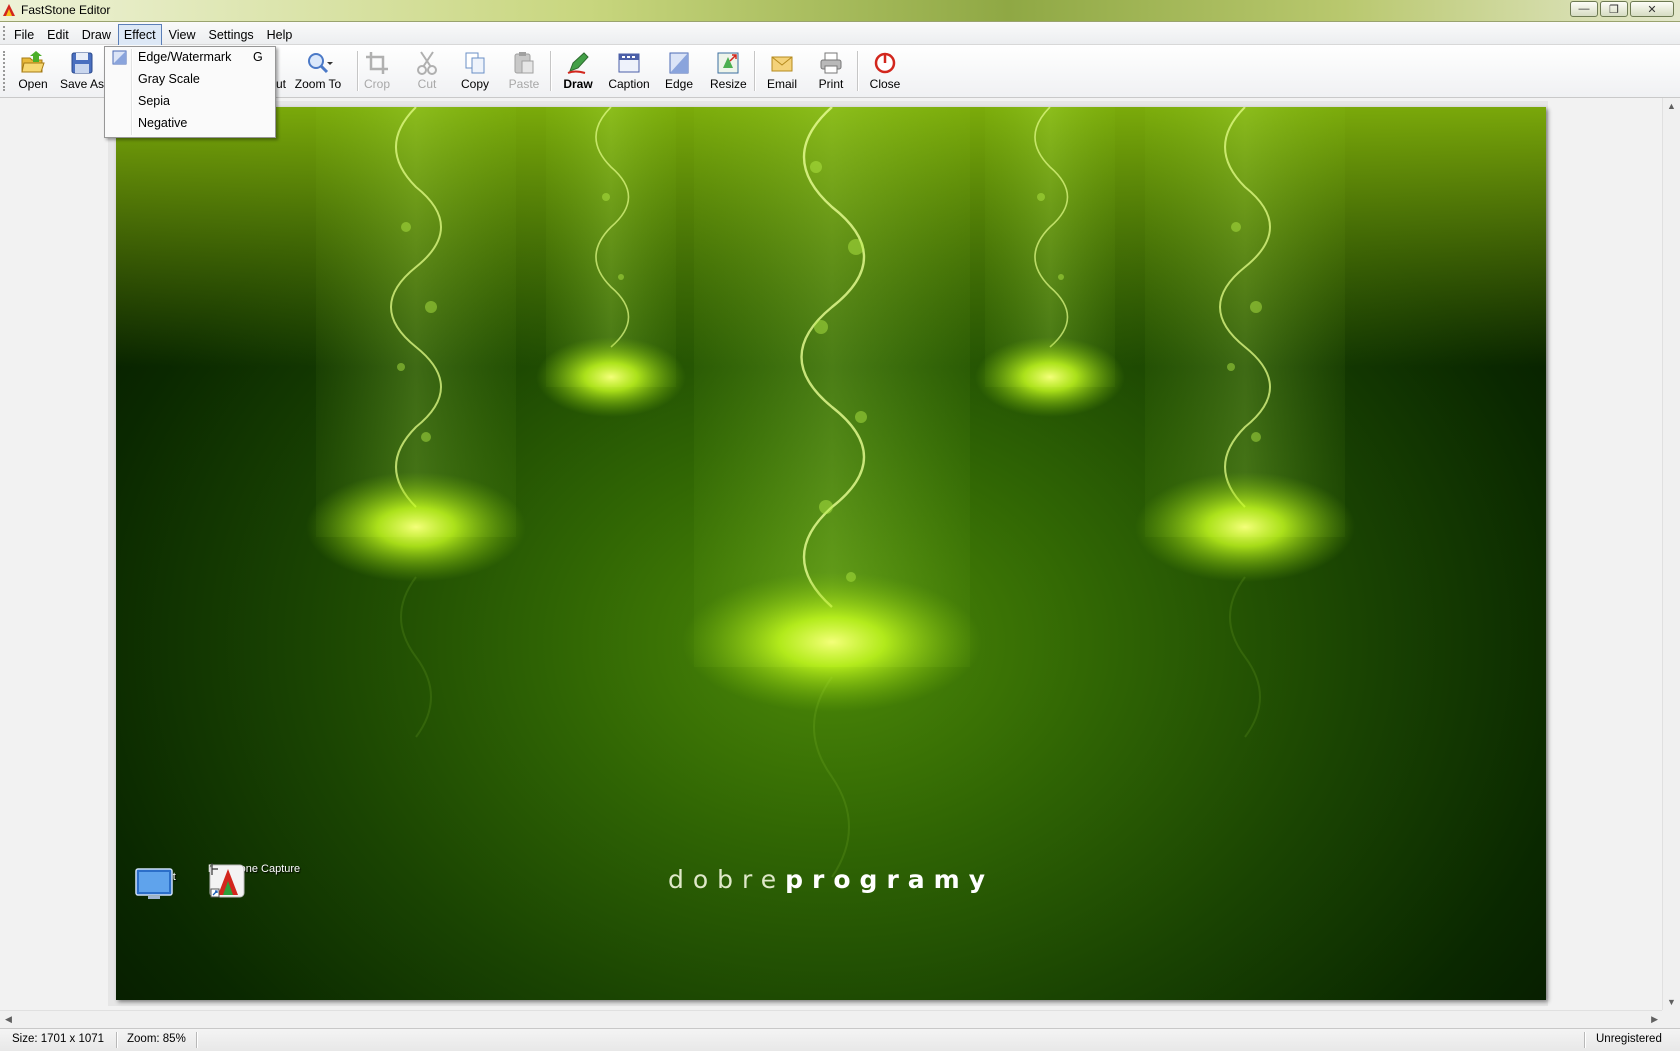 The image size is (1680, 1051). What do you see at coordinates (182, 35) in the screenshot?
I see `menu-view: View` at bounding box center [182, 35].